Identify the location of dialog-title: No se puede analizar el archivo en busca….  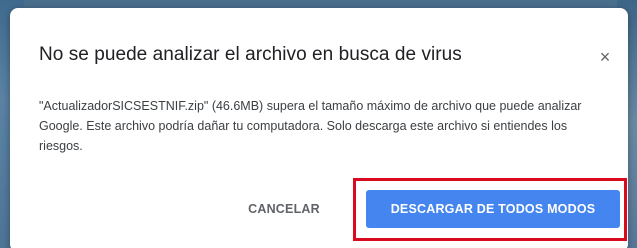
(250, 54).